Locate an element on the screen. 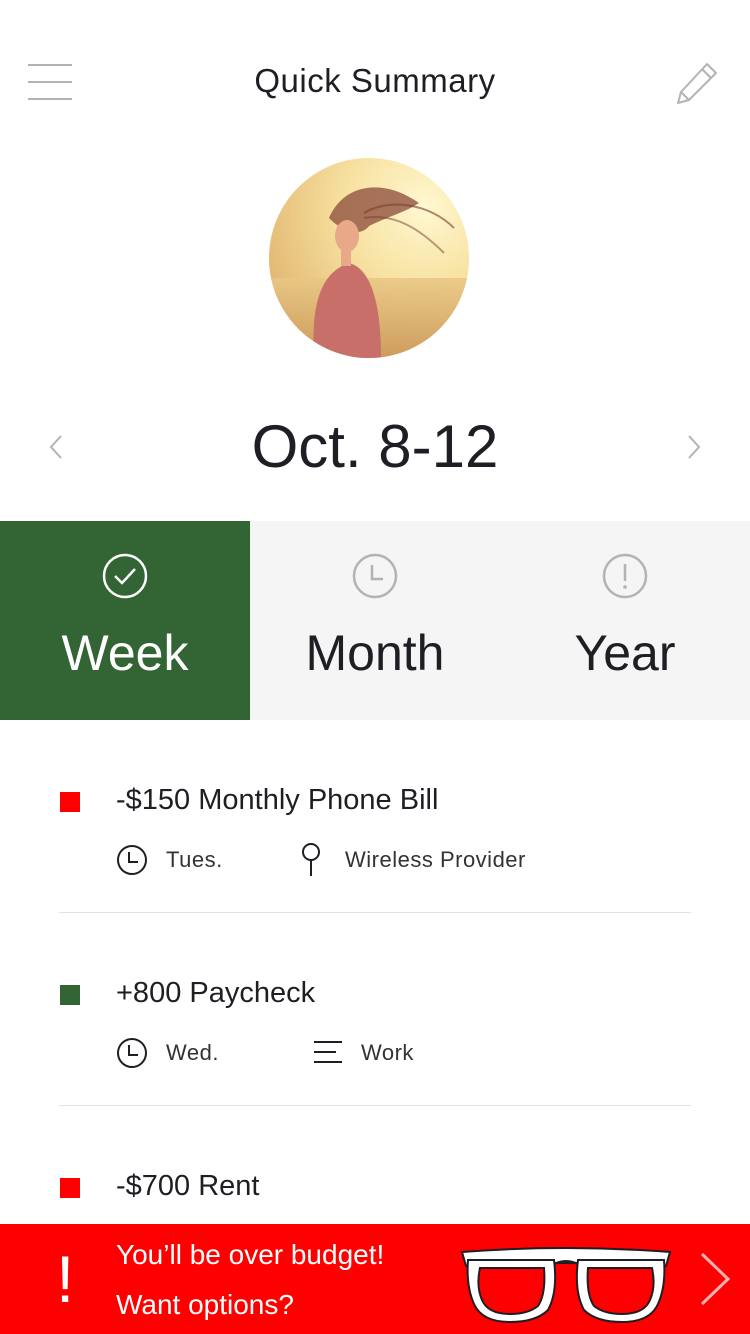  list-item: +800 Paycheck Wed. Work is located at coordinates (375, 1009).